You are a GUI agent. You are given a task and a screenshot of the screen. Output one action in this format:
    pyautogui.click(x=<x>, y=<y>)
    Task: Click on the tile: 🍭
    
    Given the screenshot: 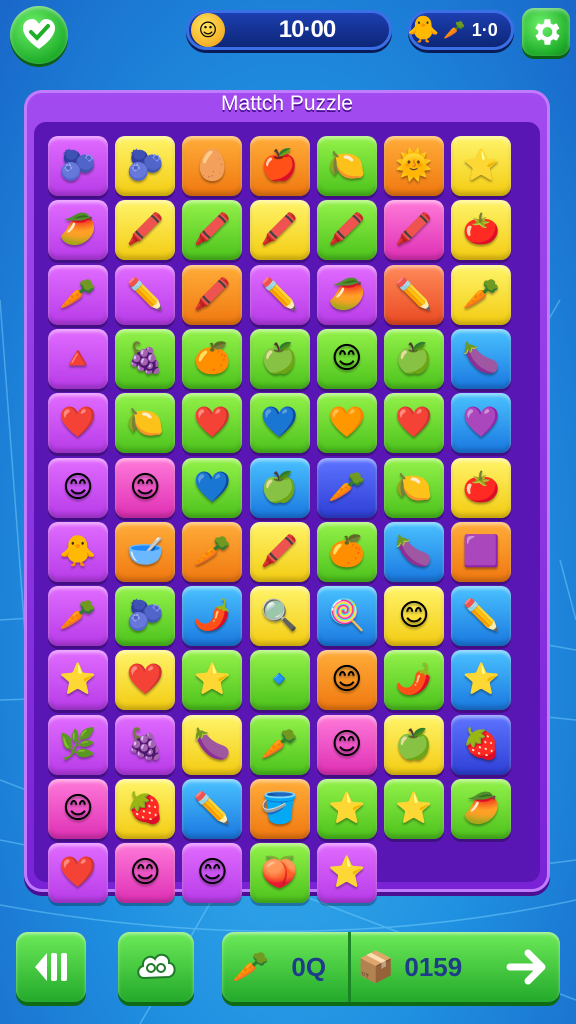 What is the action you would take?
    pyautogui.click(x=346, y=616)
    